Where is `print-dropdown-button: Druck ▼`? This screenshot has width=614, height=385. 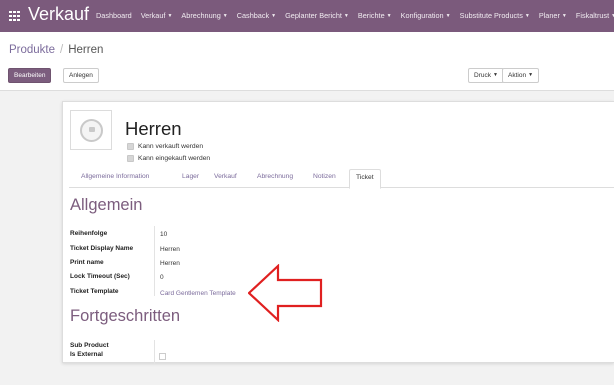
print-dropdown-button: Druck ▼ is located at coordinates (486, 75).